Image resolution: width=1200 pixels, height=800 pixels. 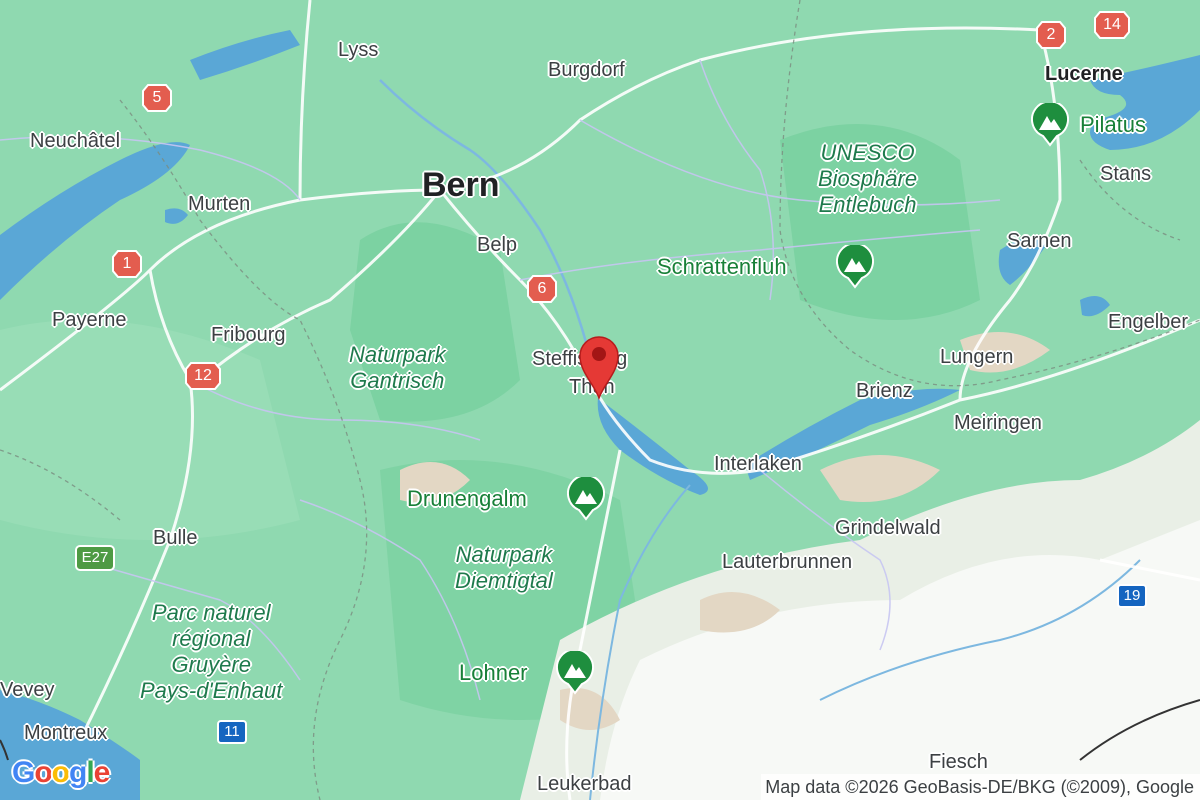 What do you see at coordinates (89, 320) in the screenshot?
I see `place-label-payerne: Payerne` at bounding box center [89, 320].